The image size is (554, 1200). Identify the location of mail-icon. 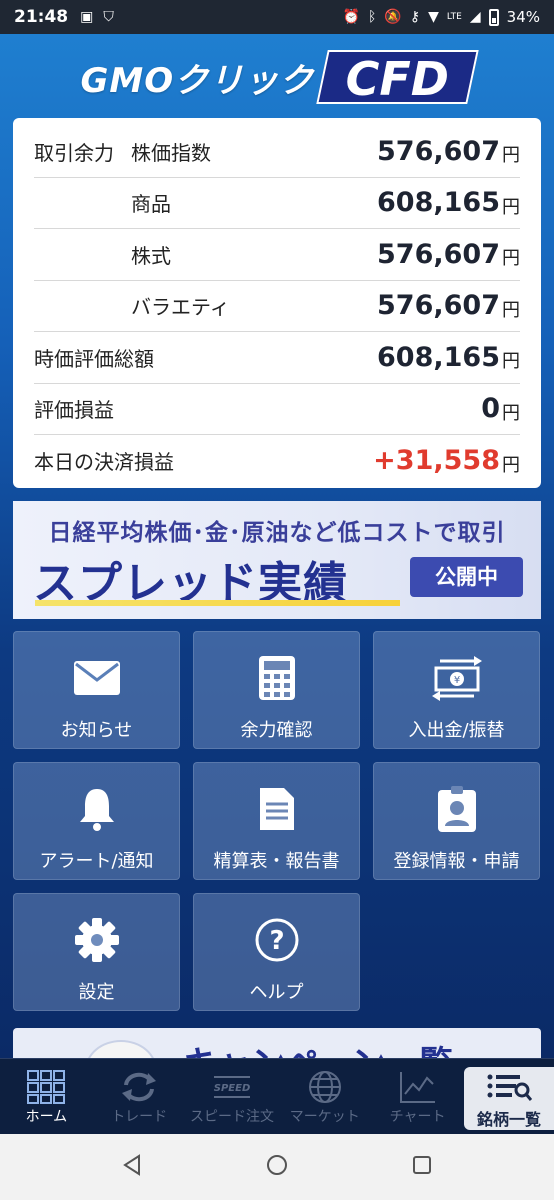
(97, 678).